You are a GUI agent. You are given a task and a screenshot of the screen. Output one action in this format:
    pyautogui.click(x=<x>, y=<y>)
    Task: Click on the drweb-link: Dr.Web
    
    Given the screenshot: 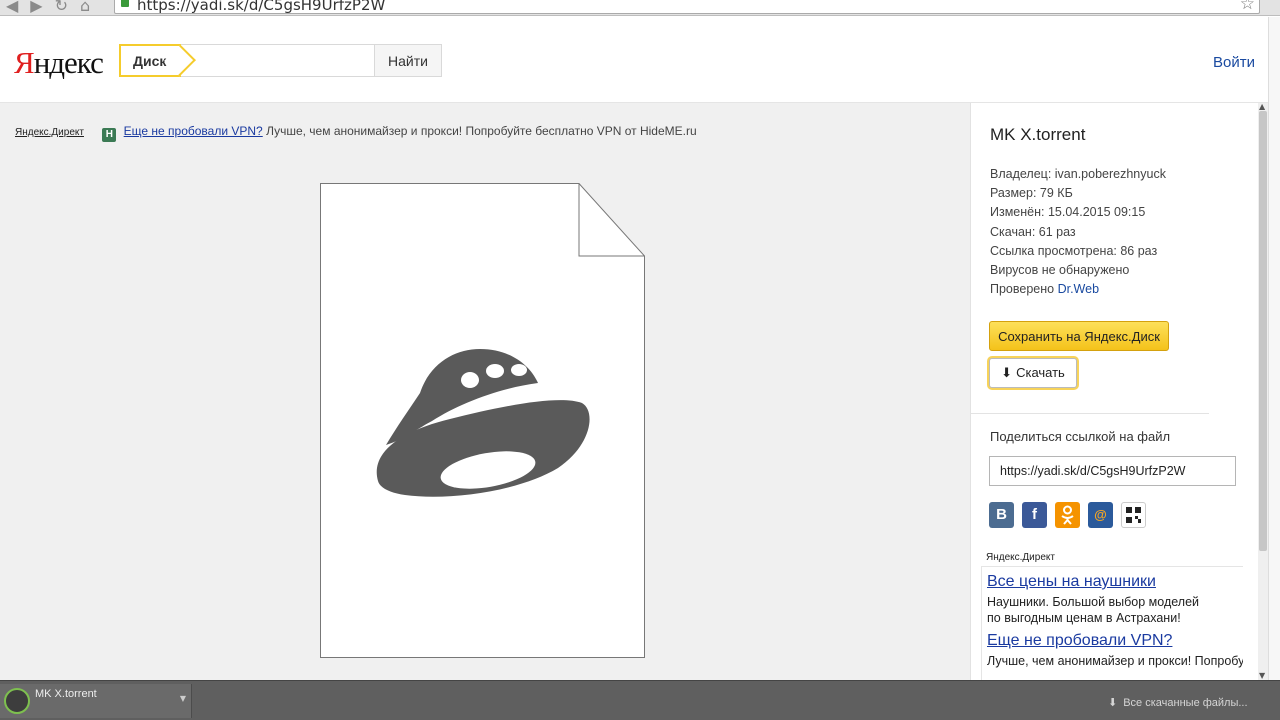 What is the action you would take?
    pyautogui.click(x=1078, y=289)
    